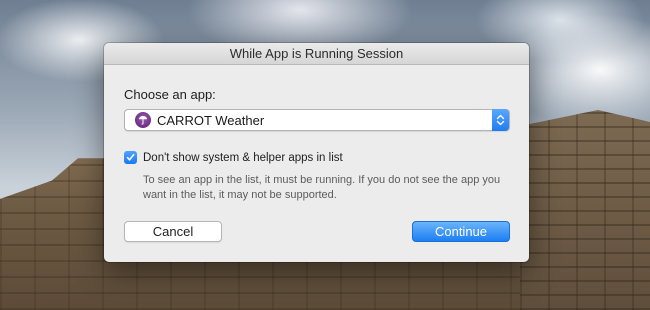  Describe the element at coordinates (170, 94) in the screenshot. I see `choose-app-label: Choose an app:` at that location.